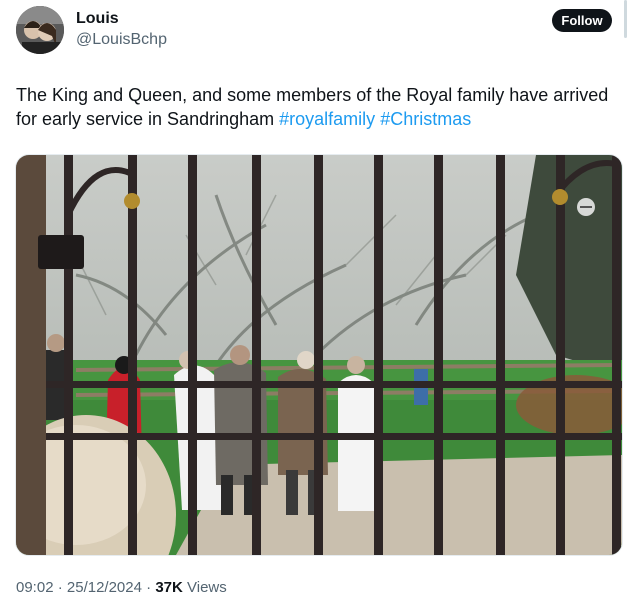 The width and height of the screenshot is (629, 600). What do you see at coordinates (425, 119) in the screenshot?
I see `hashtag-christmas: #Christmas` at bounding box center [425, 119].